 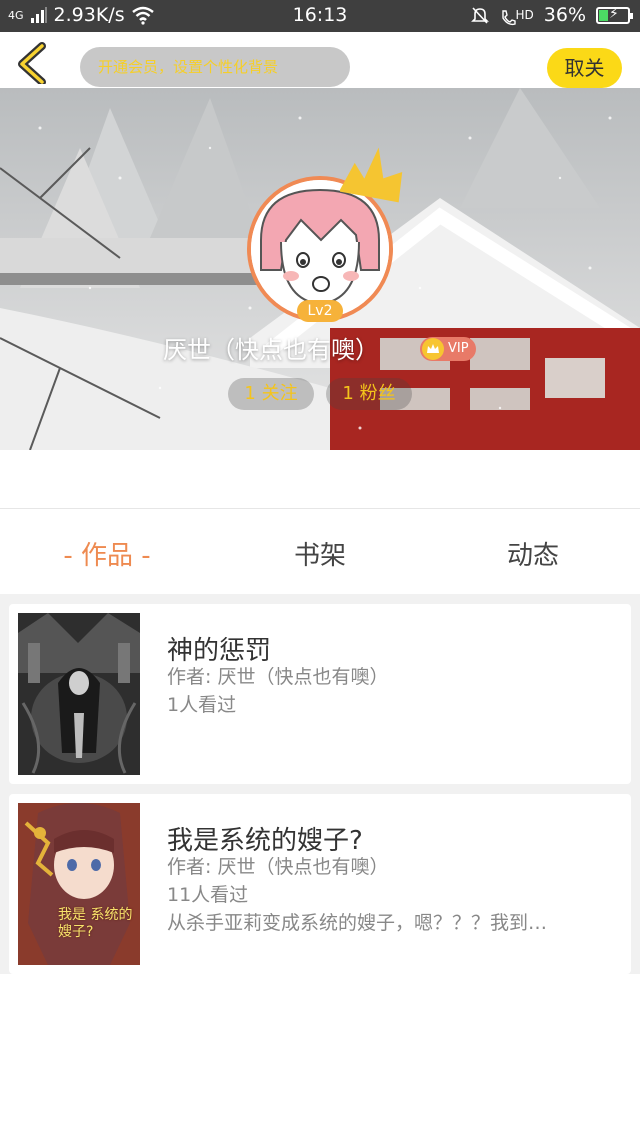 What do you see at coordinates (271, 394) in the screenshot?
I see `following-count: 1 关注` at bounding box center [271, 394].